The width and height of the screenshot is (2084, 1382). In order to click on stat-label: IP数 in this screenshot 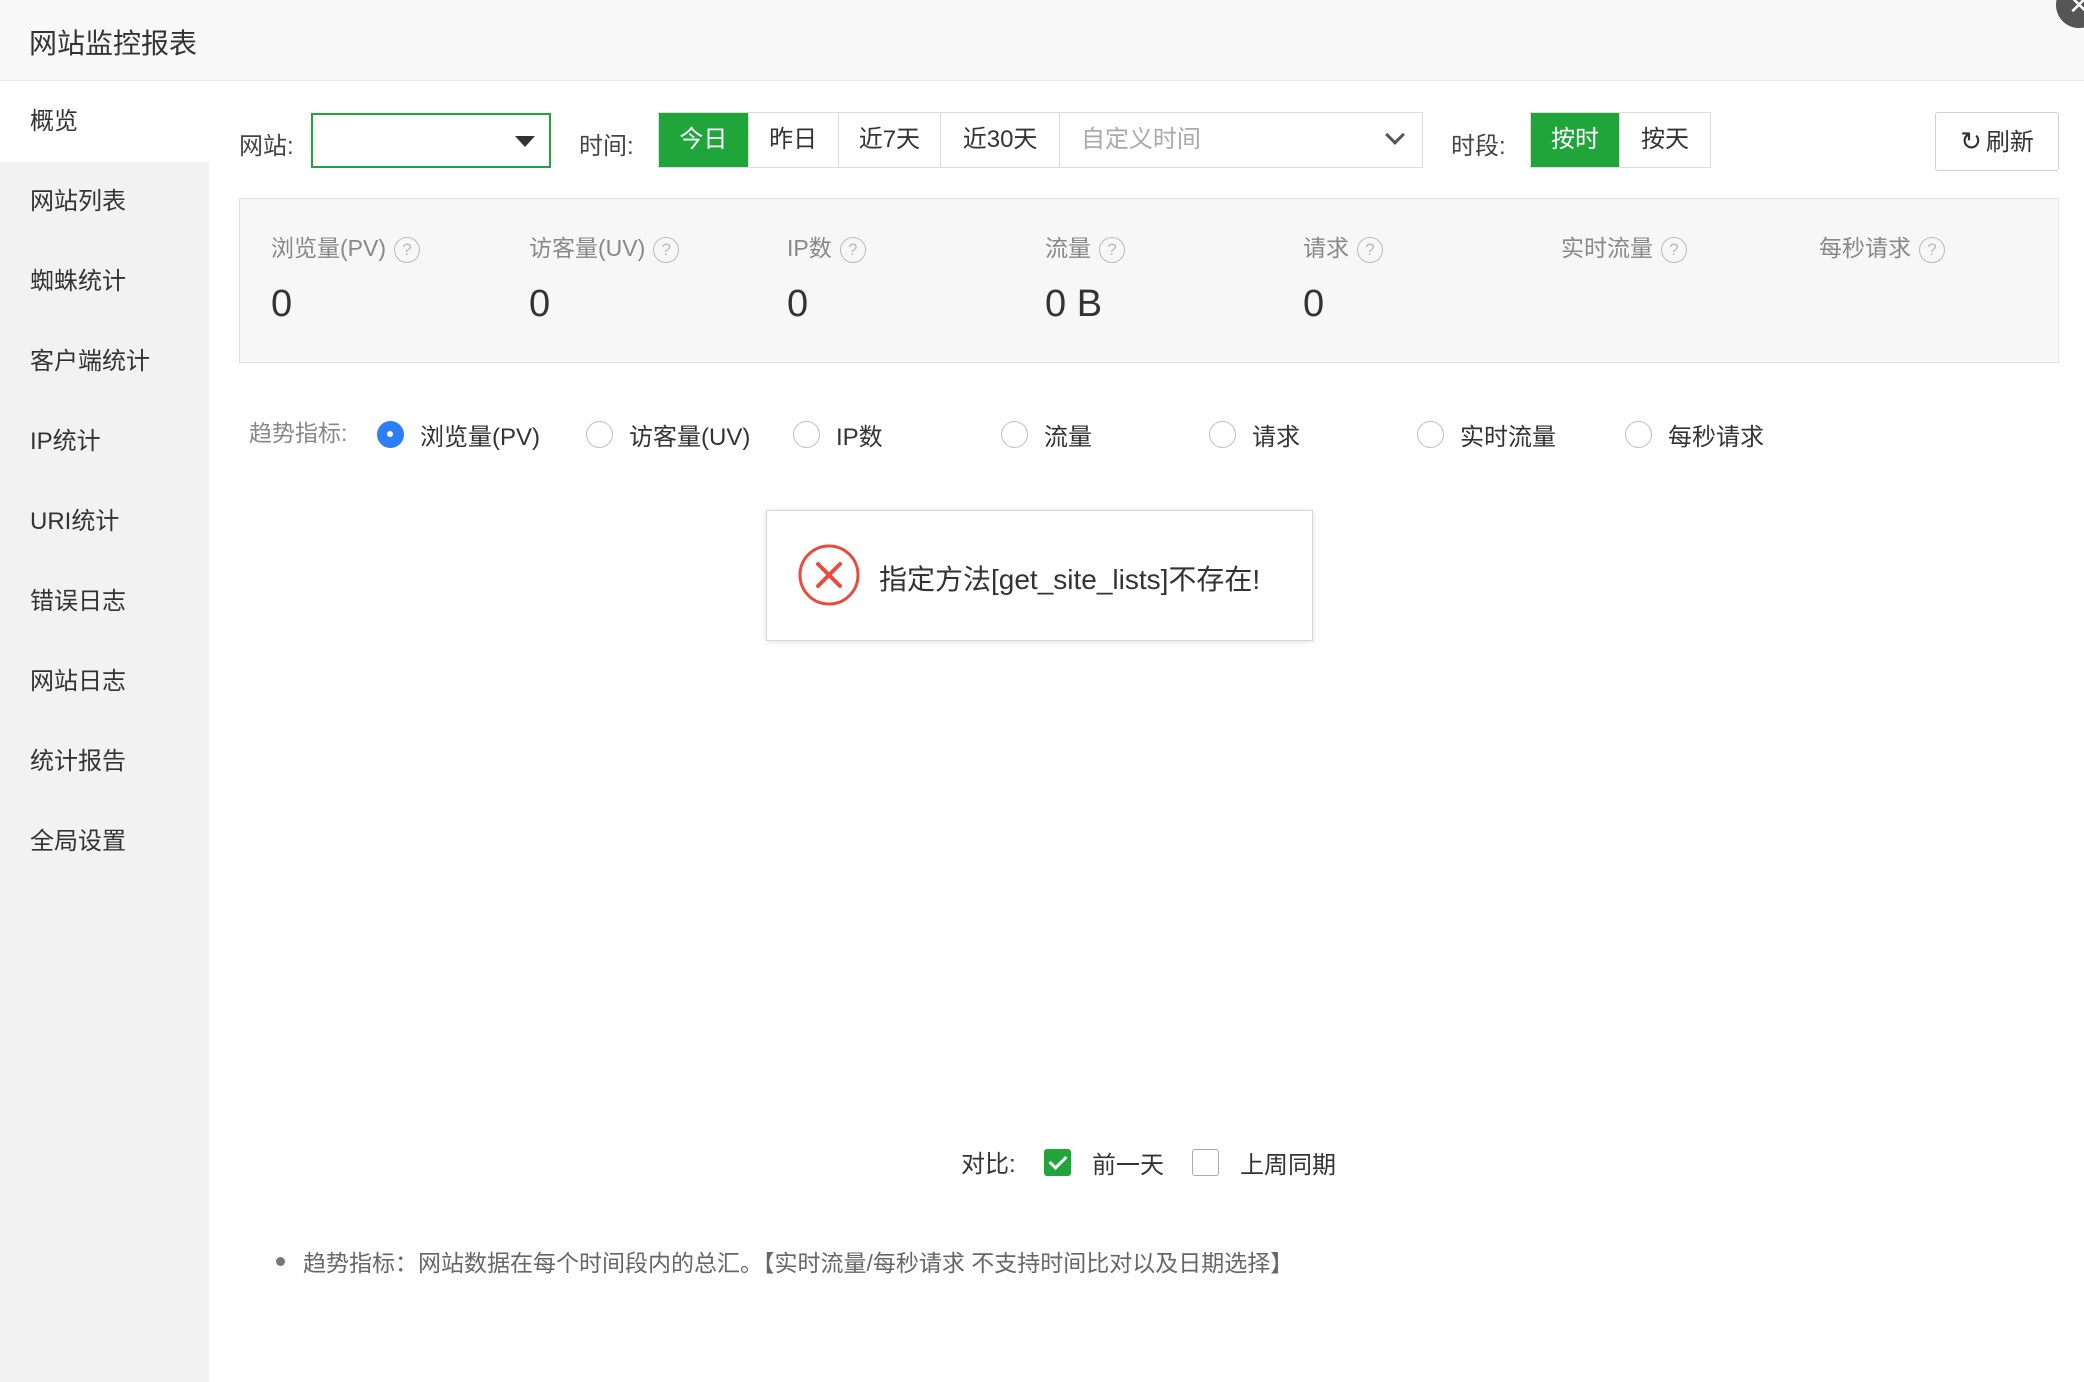, I will do `click(809, 248)`.